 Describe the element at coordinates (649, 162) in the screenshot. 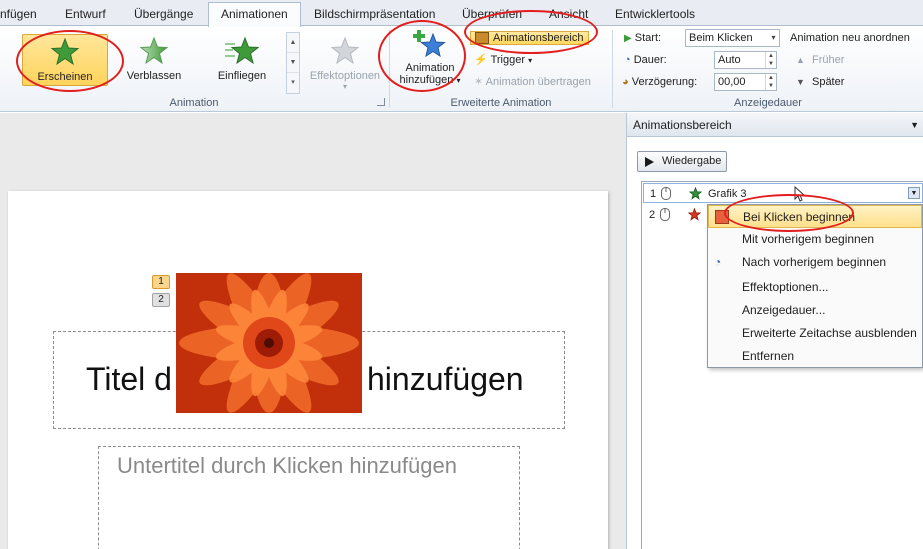

I see `play-icon` at that location.